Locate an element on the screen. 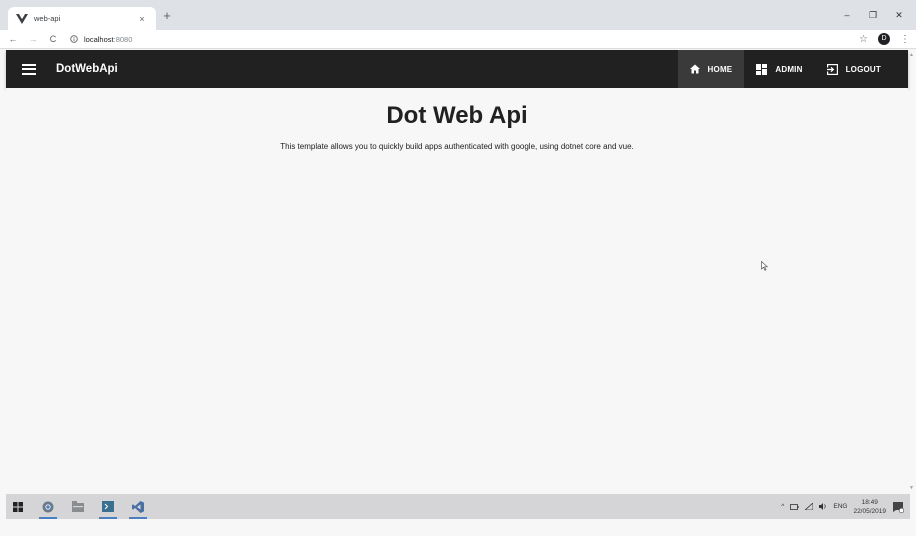  url-field: localhost:8080 is located at coordinates (101, 39).